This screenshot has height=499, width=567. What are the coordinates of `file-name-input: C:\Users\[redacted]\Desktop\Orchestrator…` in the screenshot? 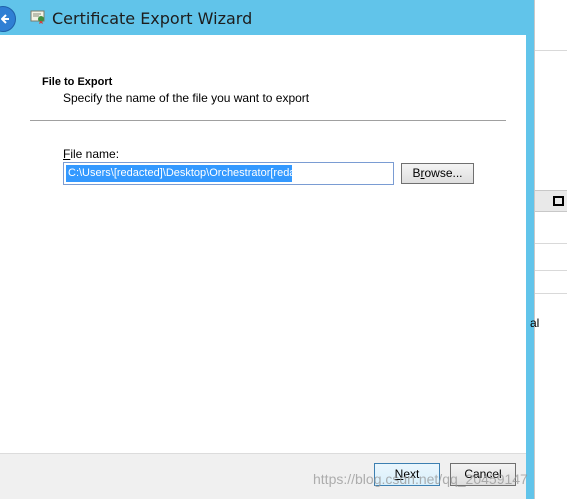 It's located at (228, 173).